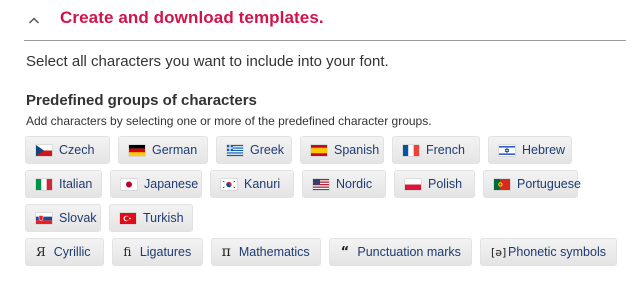 The height and width of the screenshot is (284, 640). Describe the element at coordinates (137, 150) in the screenshot. I see `german-flag-icon` at that location.